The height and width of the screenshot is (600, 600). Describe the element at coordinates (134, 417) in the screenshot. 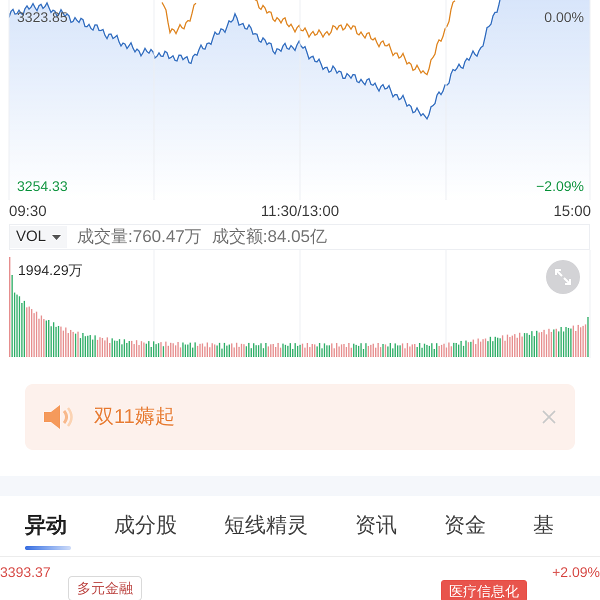

I see `notice-text: 双11薅起` at that location.